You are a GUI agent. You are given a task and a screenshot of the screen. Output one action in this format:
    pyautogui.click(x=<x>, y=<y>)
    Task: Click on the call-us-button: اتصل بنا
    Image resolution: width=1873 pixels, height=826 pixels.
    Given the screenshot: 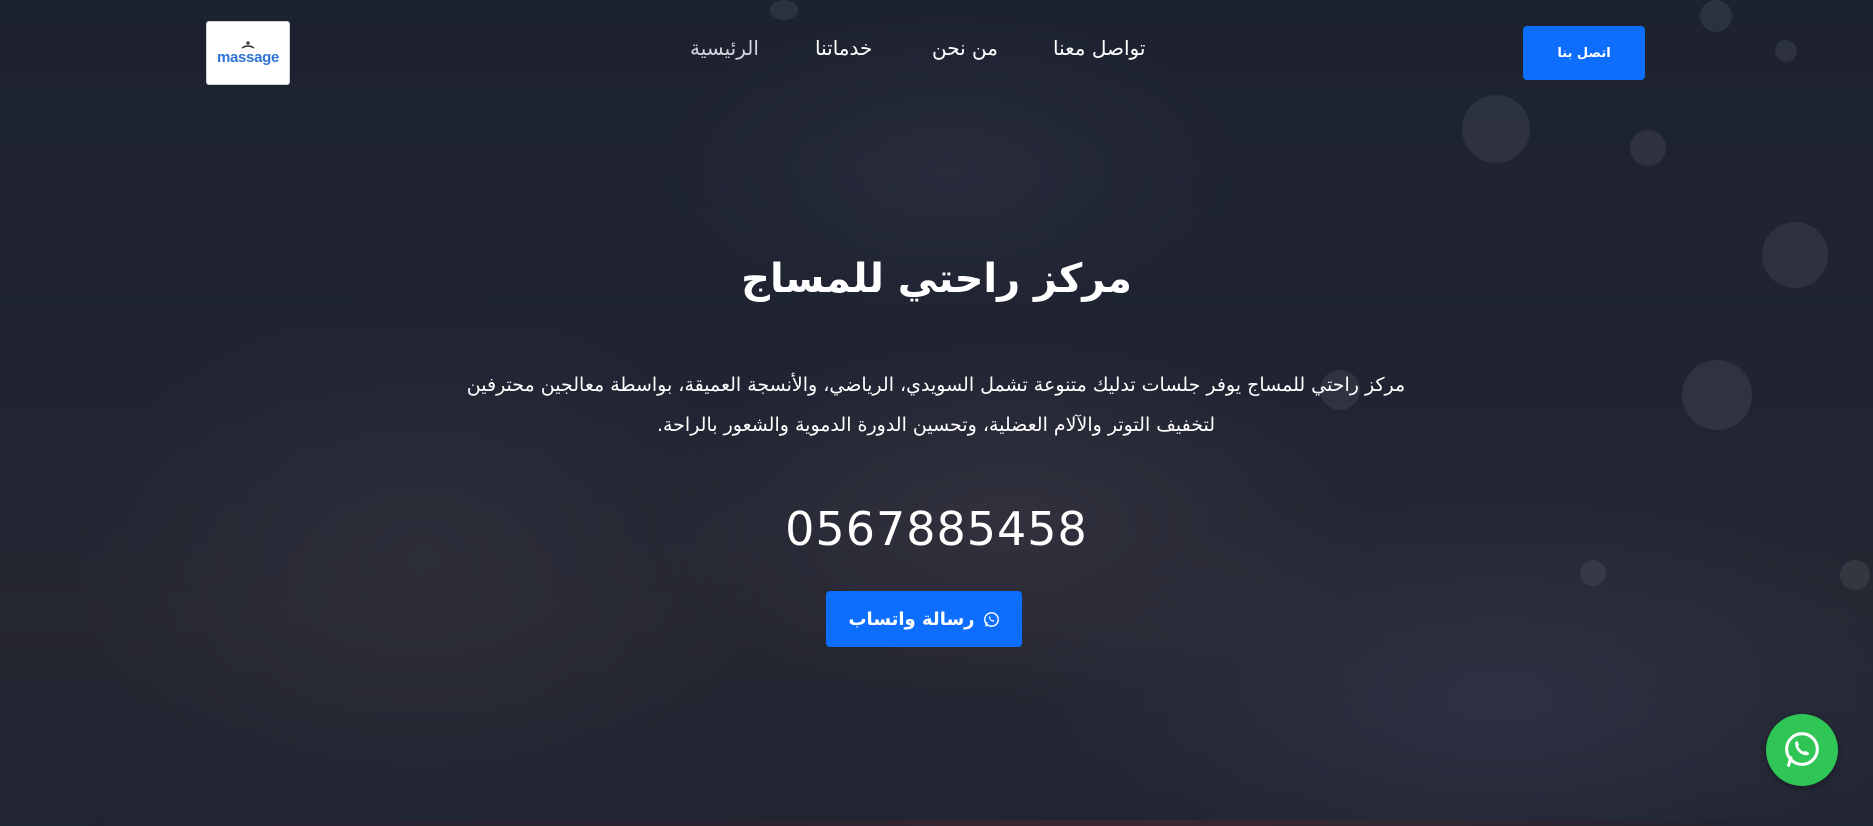 What is the action you would take?
    pyautogui.click(x=1584, y=53)
    